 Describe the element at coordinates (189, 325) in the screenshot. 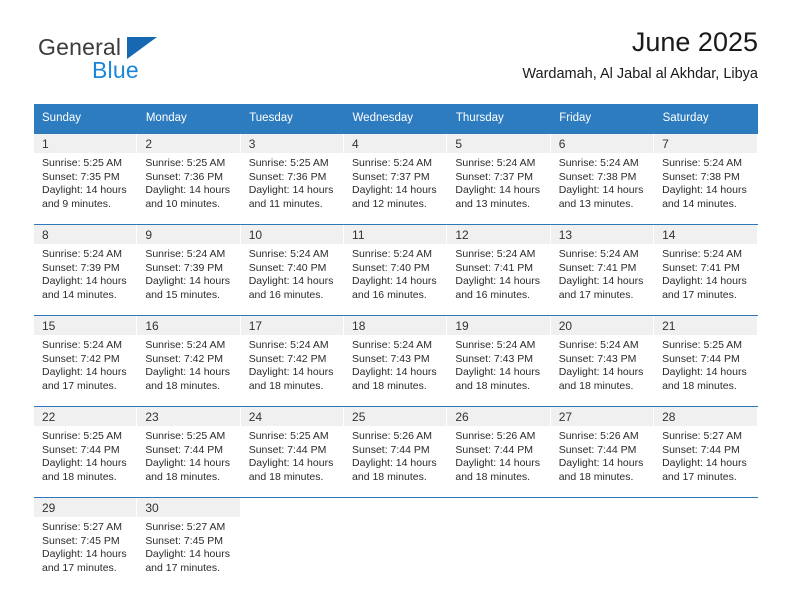

I see `day-number: 16` at that location.